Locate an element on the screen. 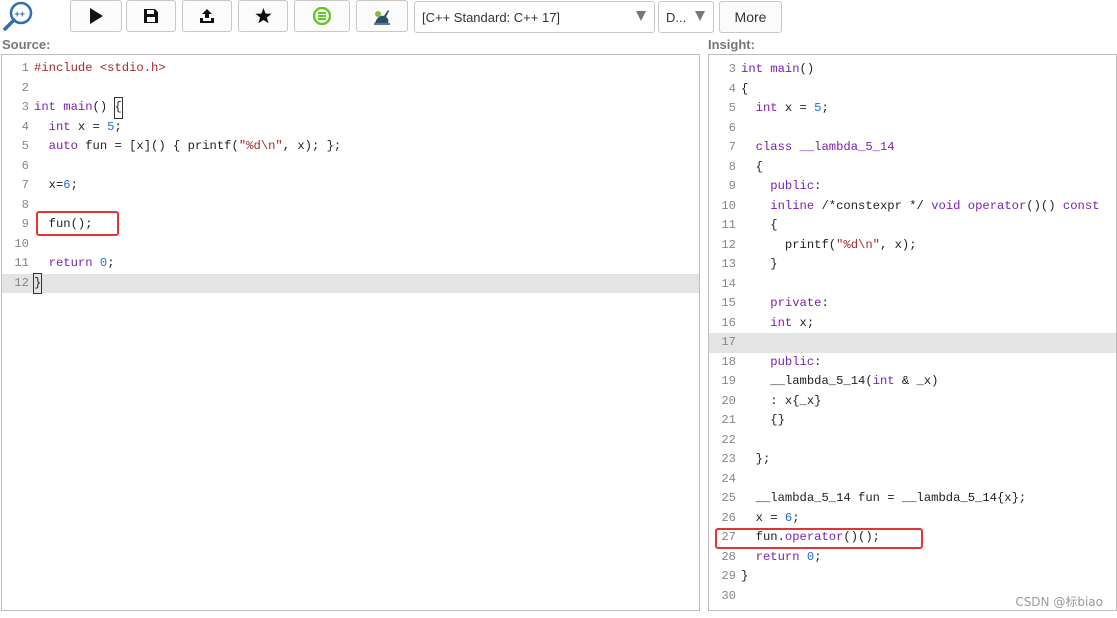  code-line: 11 return 0; is located at coordinates (350, 264).